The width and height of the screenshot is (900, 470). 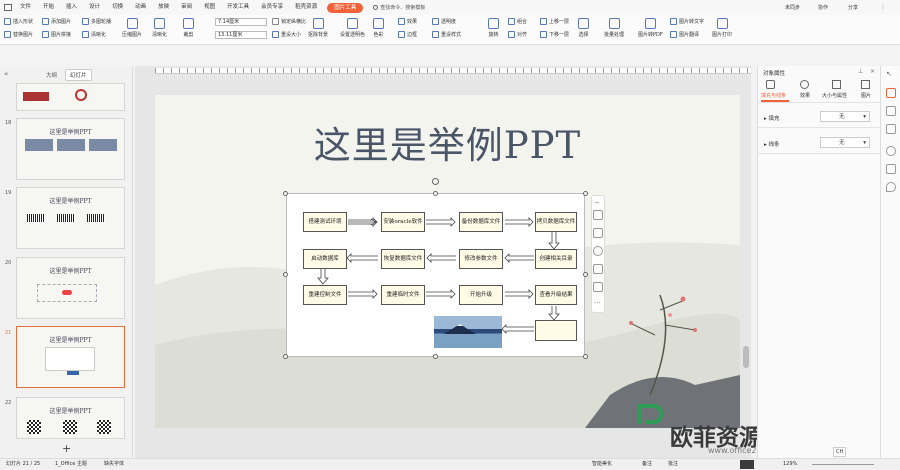 What do you see at coordinates (583, 28) in the screenshot?
I see `select-button: 选择` at bounding box center [583, 28].